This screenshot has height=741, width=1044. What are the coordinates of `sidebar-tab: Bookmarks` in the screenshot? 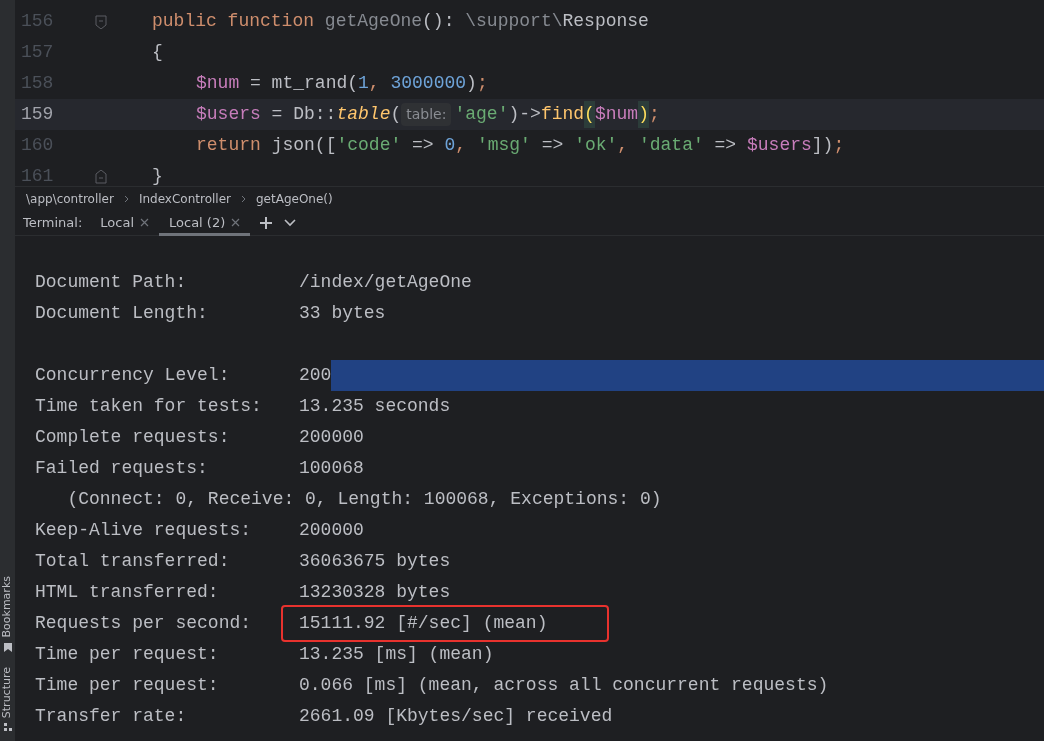 It's located at (8, 607).